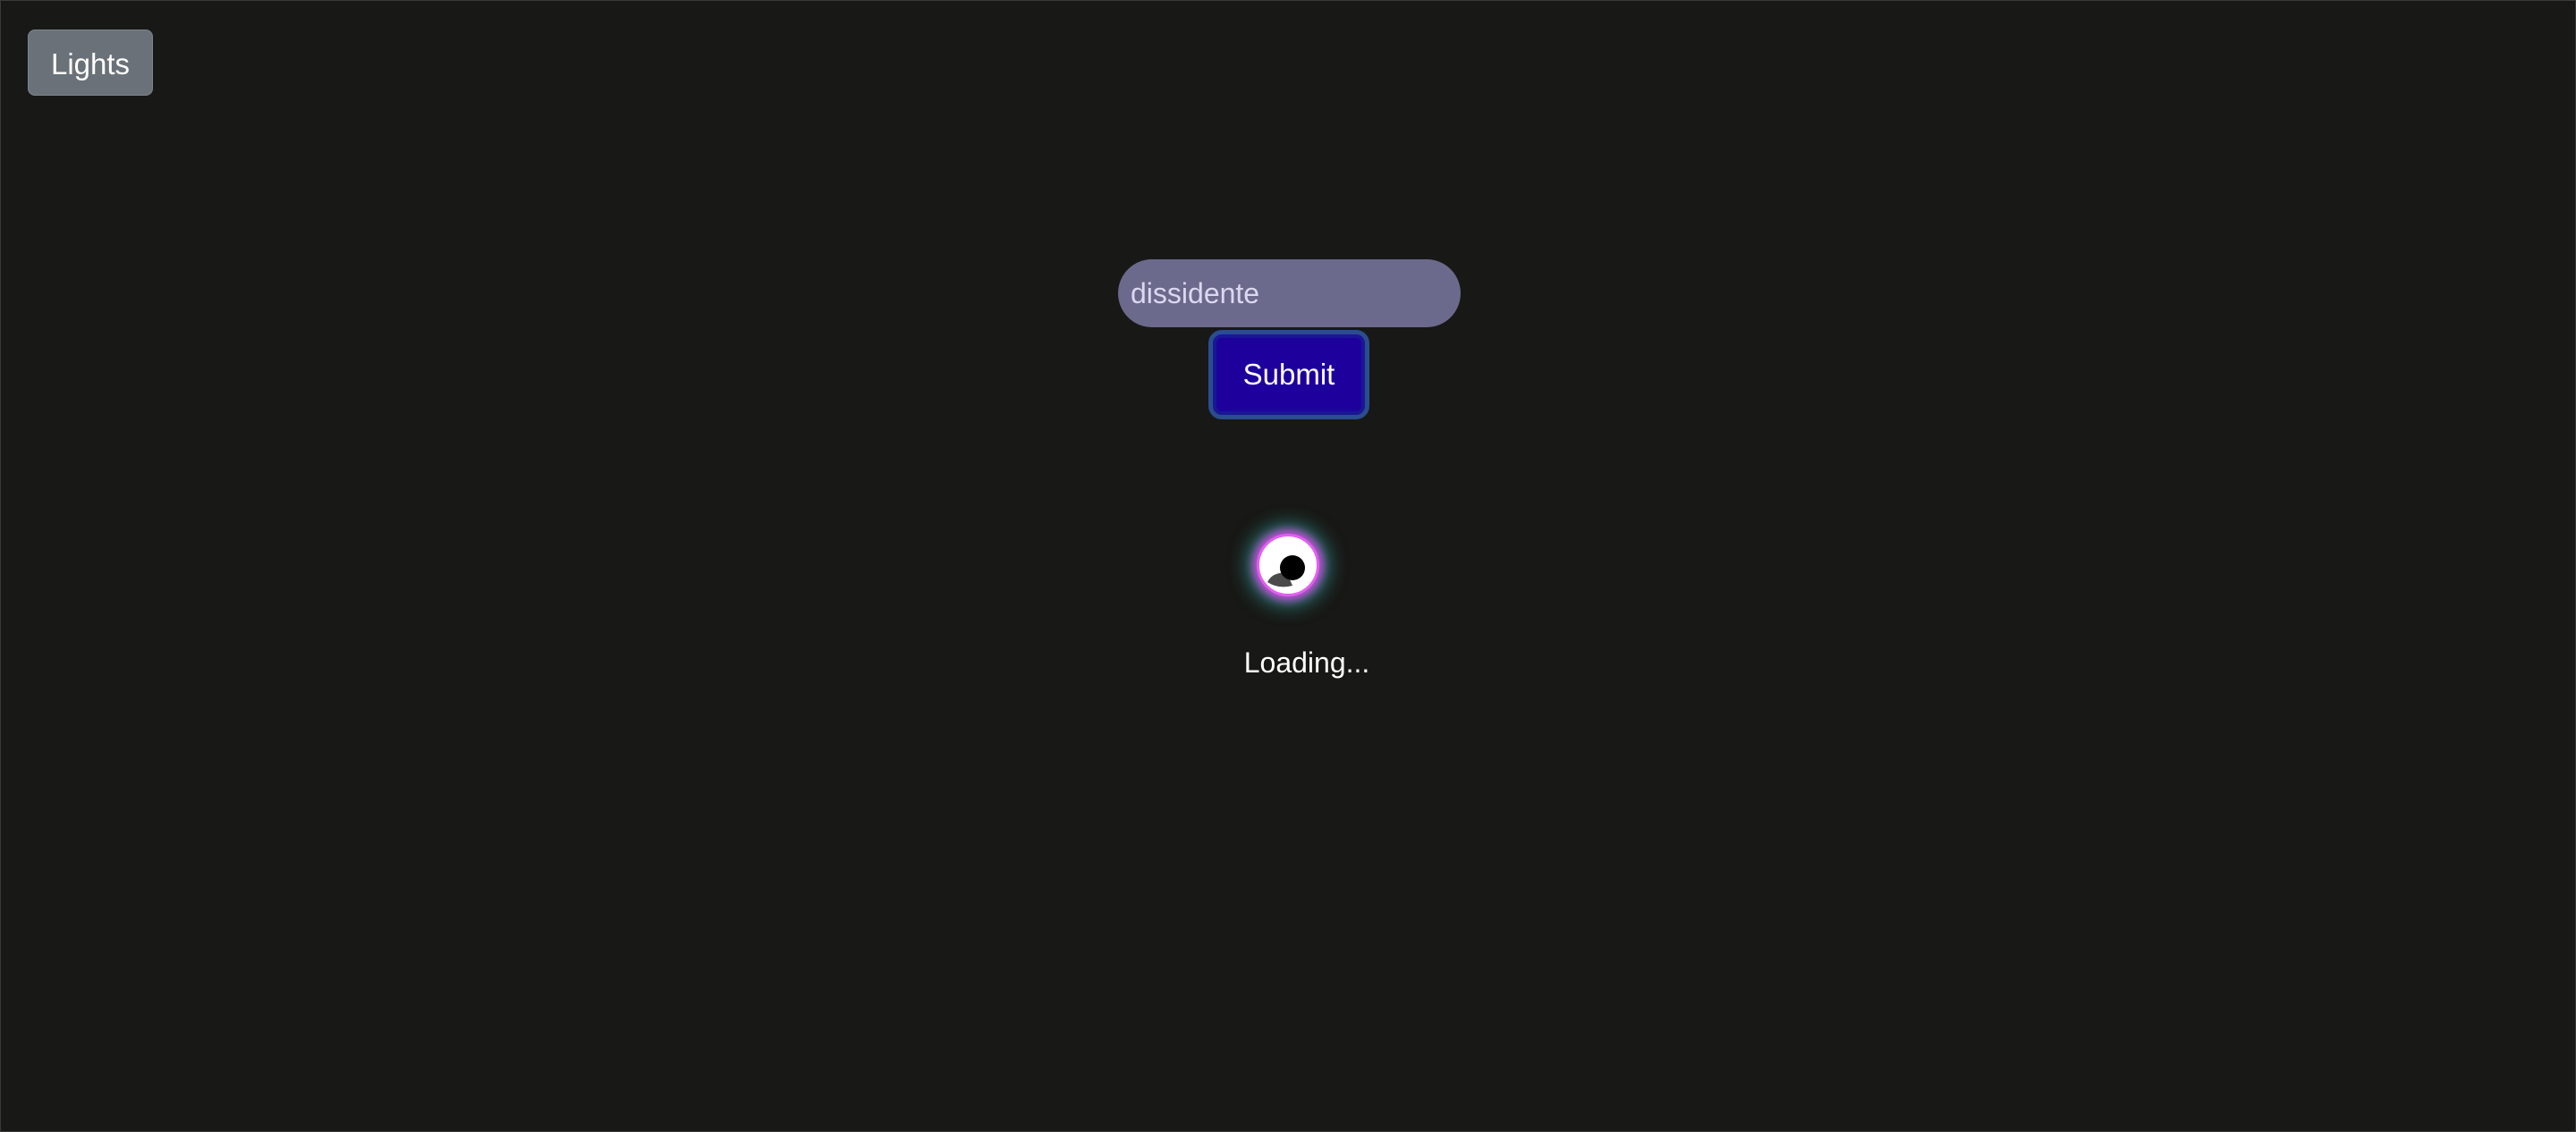 This screenshot has height=1132, width=2576. I want to click on search-input, so click(1289, 293).